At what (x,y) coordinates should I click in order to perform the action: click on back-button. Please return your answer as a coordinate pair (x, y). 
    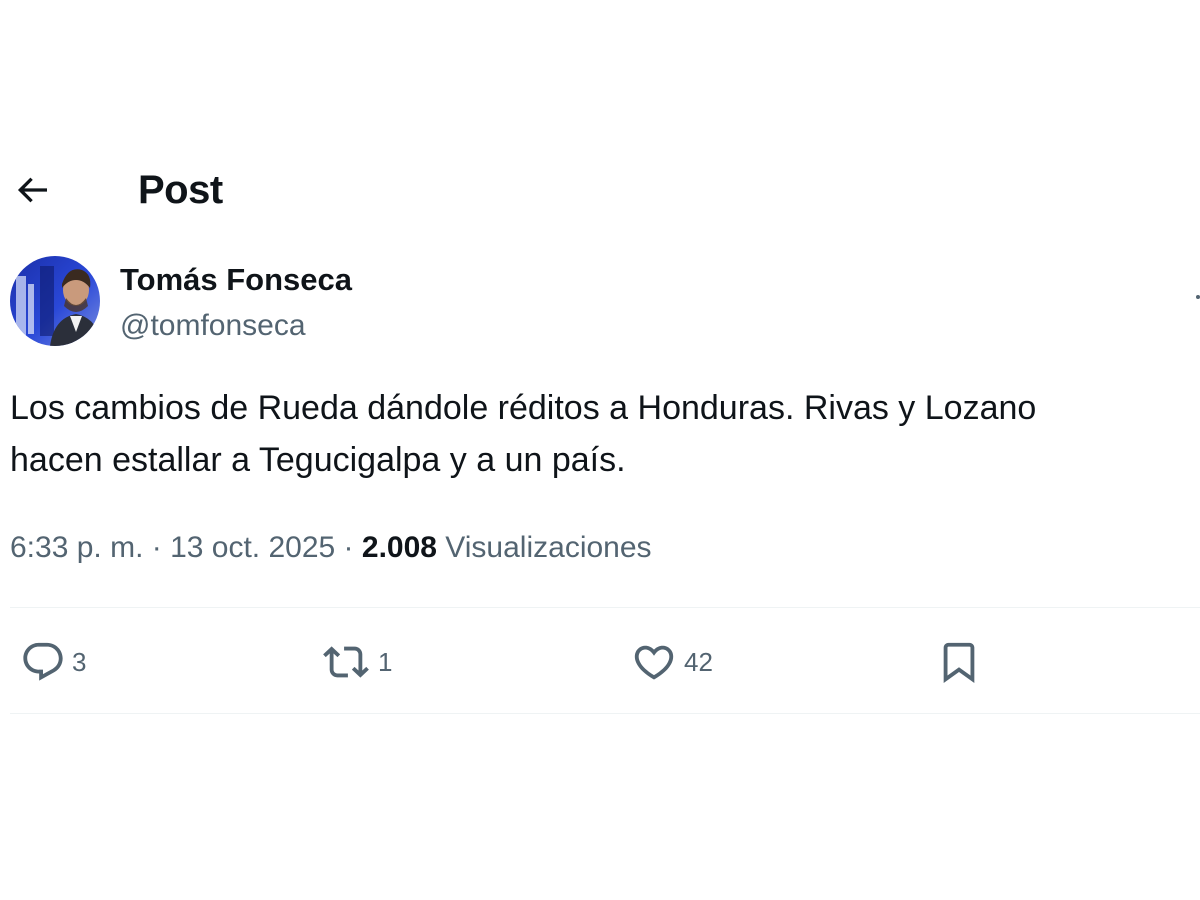
    Looking at the image, I should click on (32, 190).